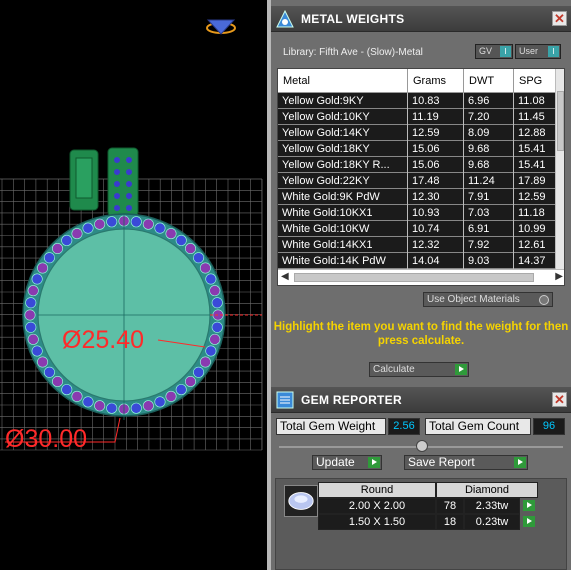  I want to click on table-row: Yellow Gold:14KY 12.59 8.09 12.88, so click(418, 133).